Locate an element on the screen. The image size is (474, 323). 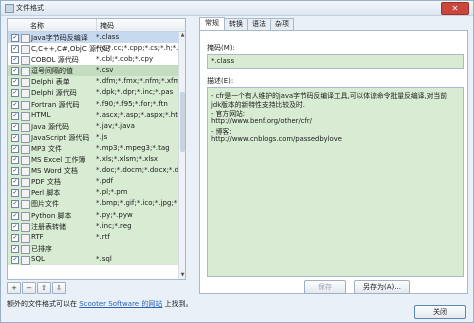
format-name: 已排序 is located at coordinates (41, 248).